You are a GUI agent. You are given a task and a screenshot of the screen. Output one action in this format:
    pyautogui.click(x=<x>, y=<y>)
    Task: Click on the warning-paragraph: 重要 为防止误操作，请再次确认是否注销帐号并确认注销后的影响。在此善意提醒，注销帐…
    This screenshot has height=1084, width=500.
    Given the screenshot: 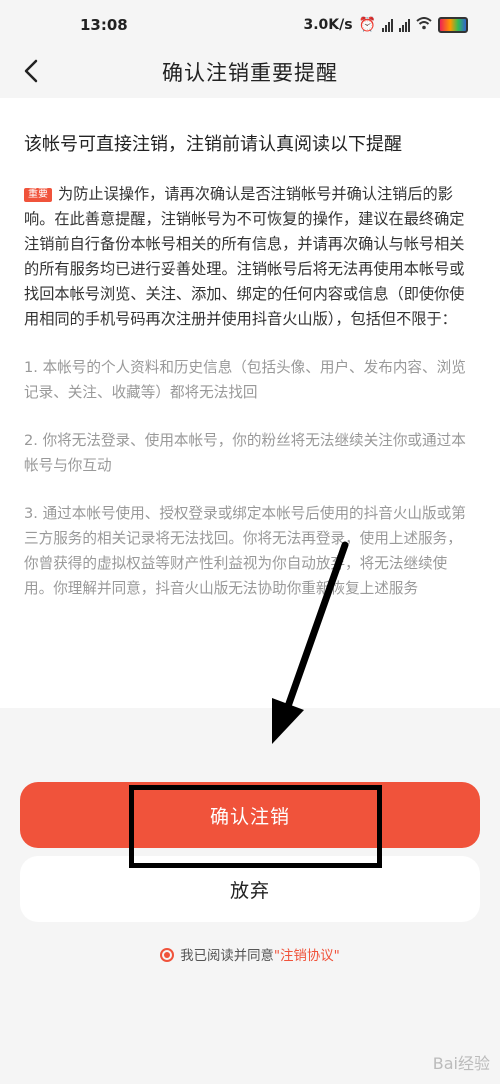 What is the action you would take?
    pyautogui.click(x=250, y=257)
    